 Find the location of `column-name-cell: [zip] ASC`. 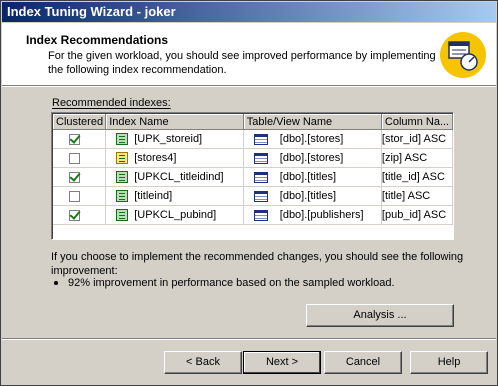

column-name-cell: [zip] ASC is located at coordinates (417, 158).